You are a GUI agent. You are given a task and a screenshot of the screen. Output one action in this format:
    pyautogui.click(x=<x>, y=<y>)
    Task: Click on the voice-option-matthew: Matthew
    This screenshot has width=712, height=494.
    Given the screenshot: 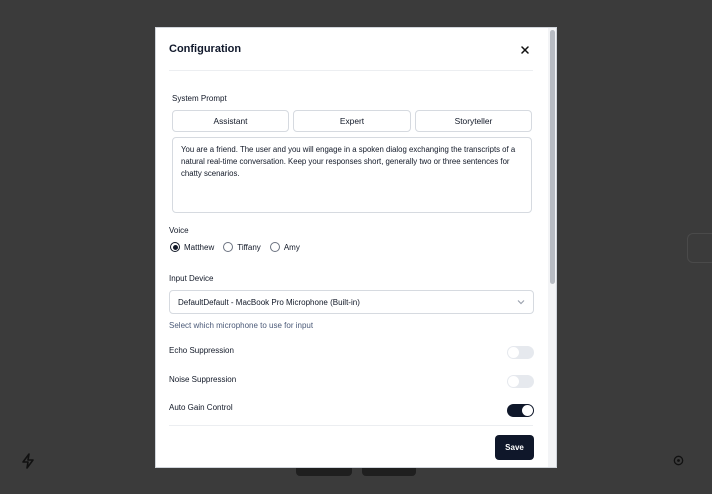 What is the action you would take?
    pyautogui.click(x=192, y=247)
    